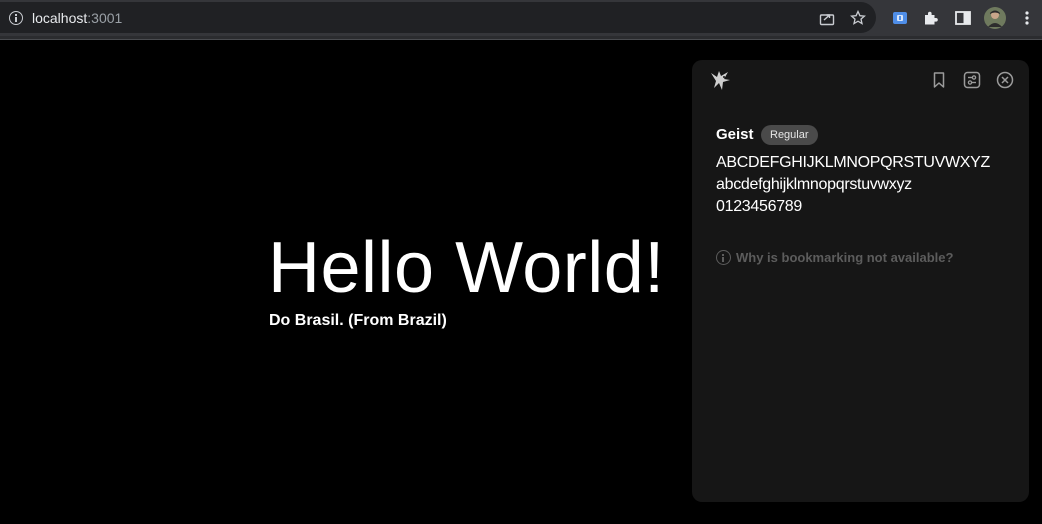  What do you see at coordinates (723, 257) in the screenshot?
I see `info-circle-icon` at bounding box center [723, 257].